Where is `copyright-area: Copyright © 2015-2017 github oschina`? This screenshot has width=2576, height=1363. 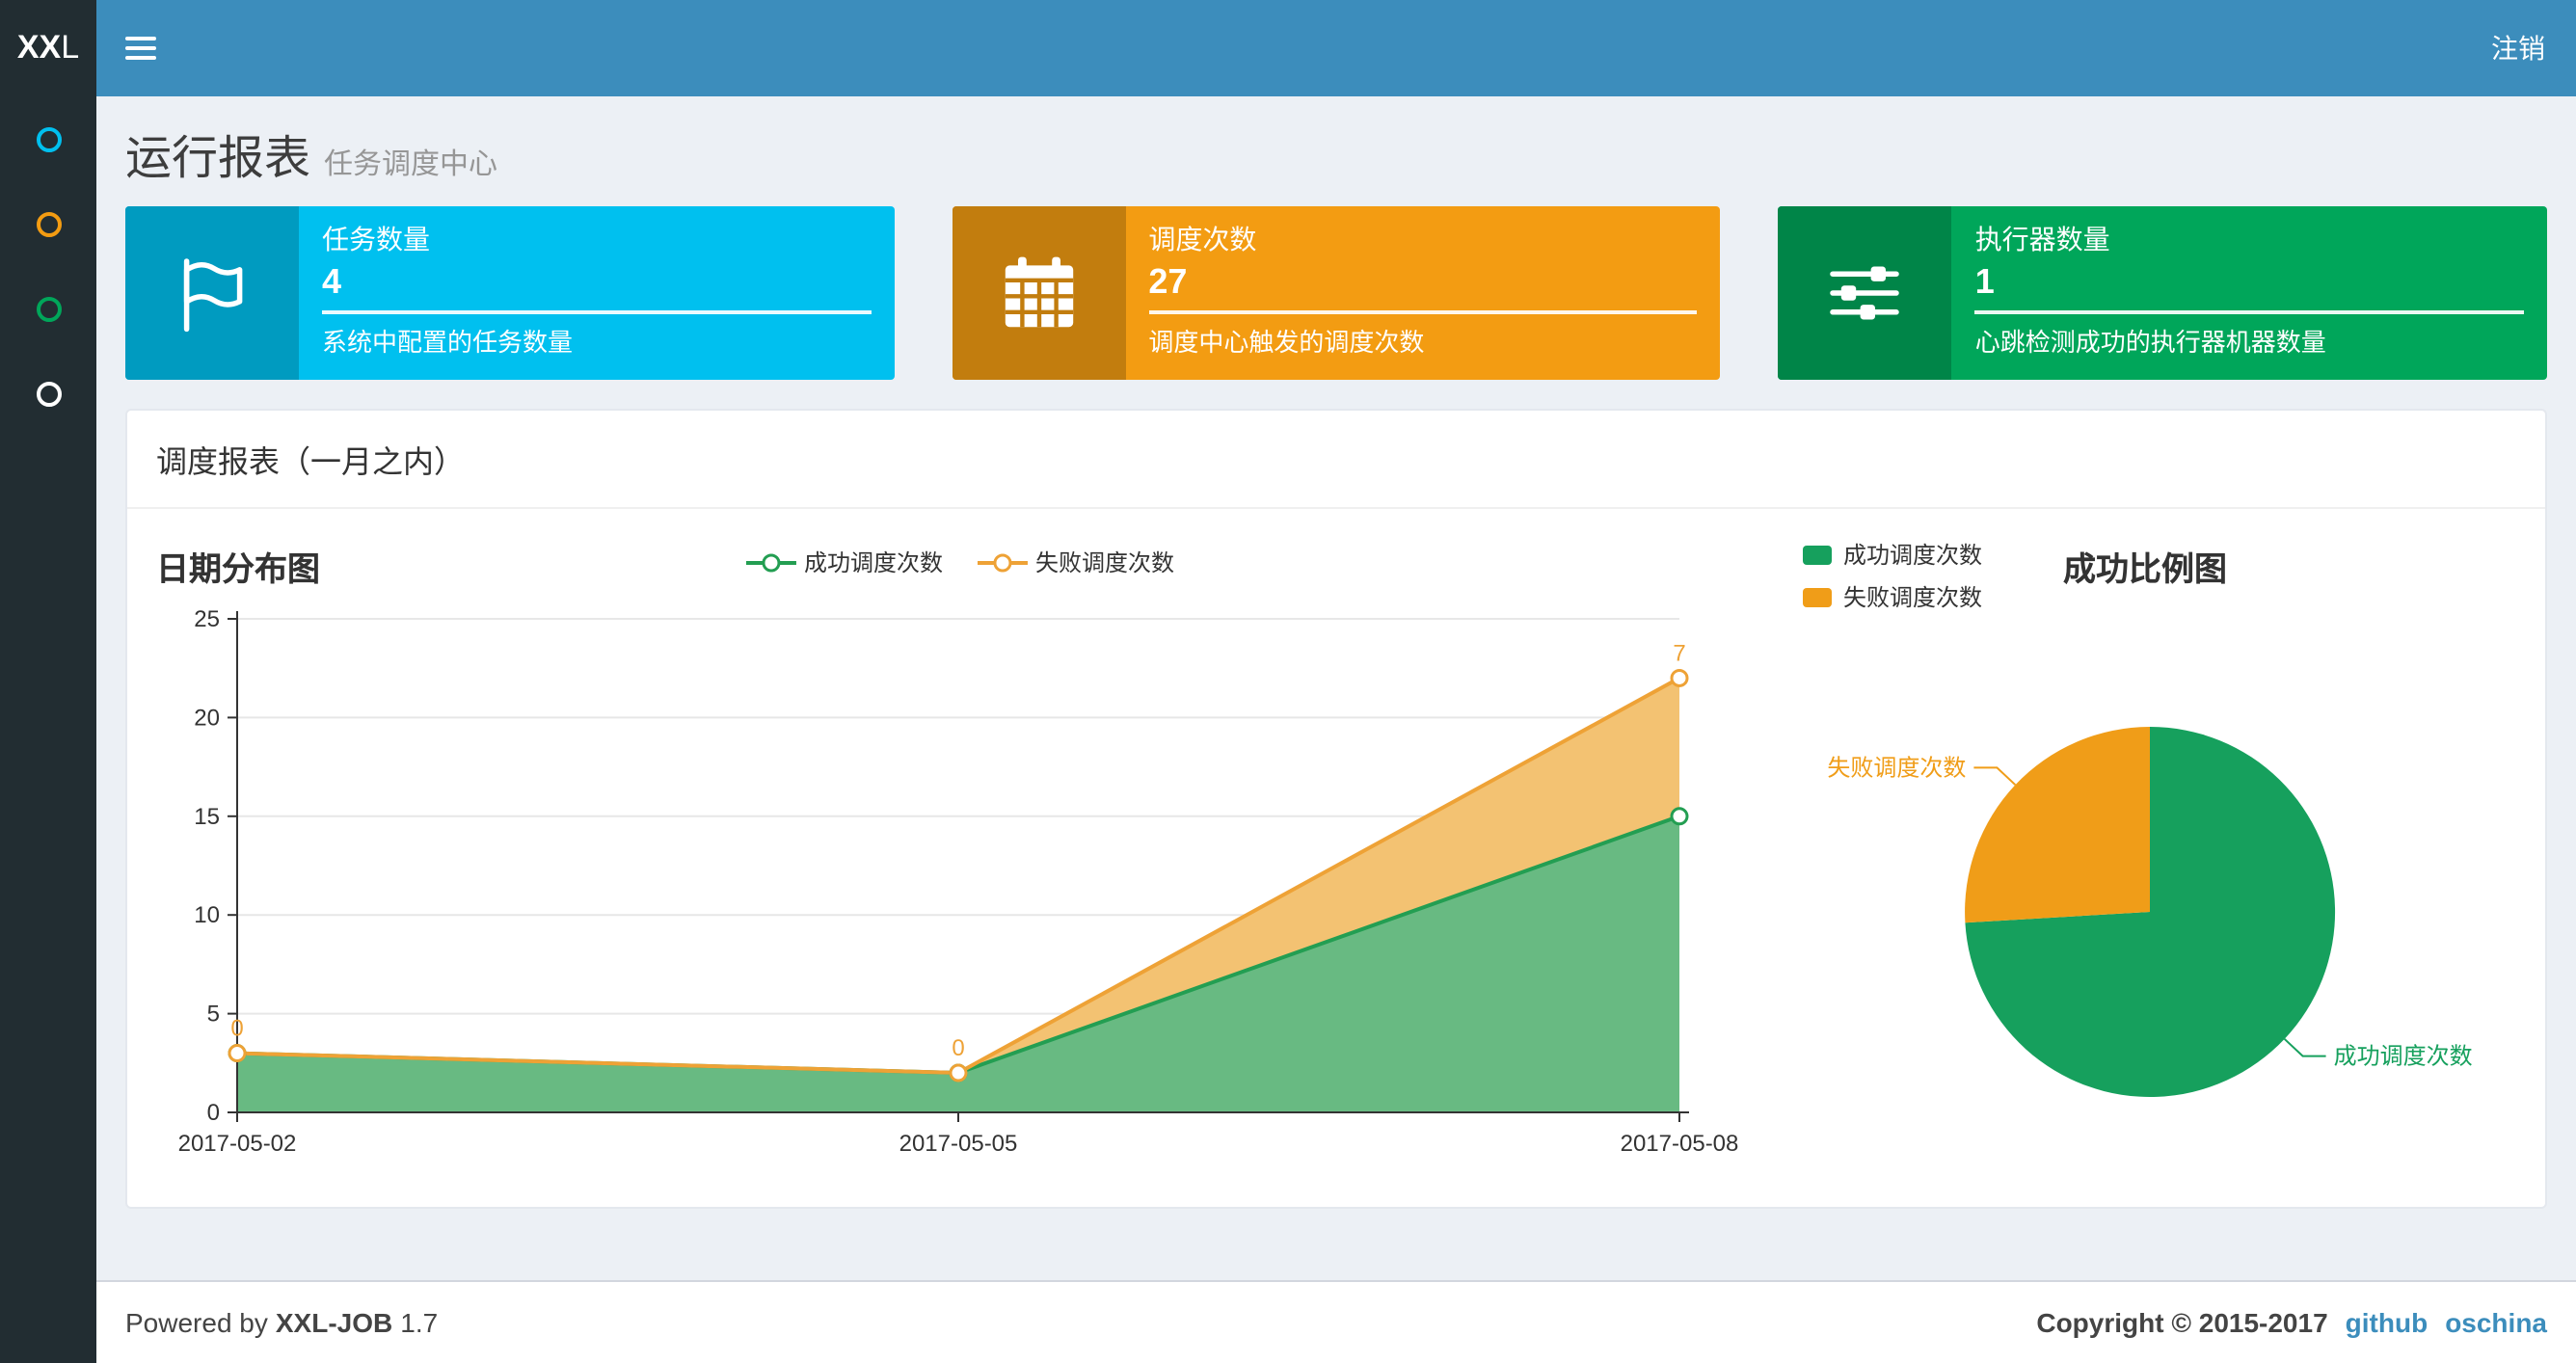 copyright-area: Copyright © 2015-2017 github oschina is located at coordinates (2291, 1322).